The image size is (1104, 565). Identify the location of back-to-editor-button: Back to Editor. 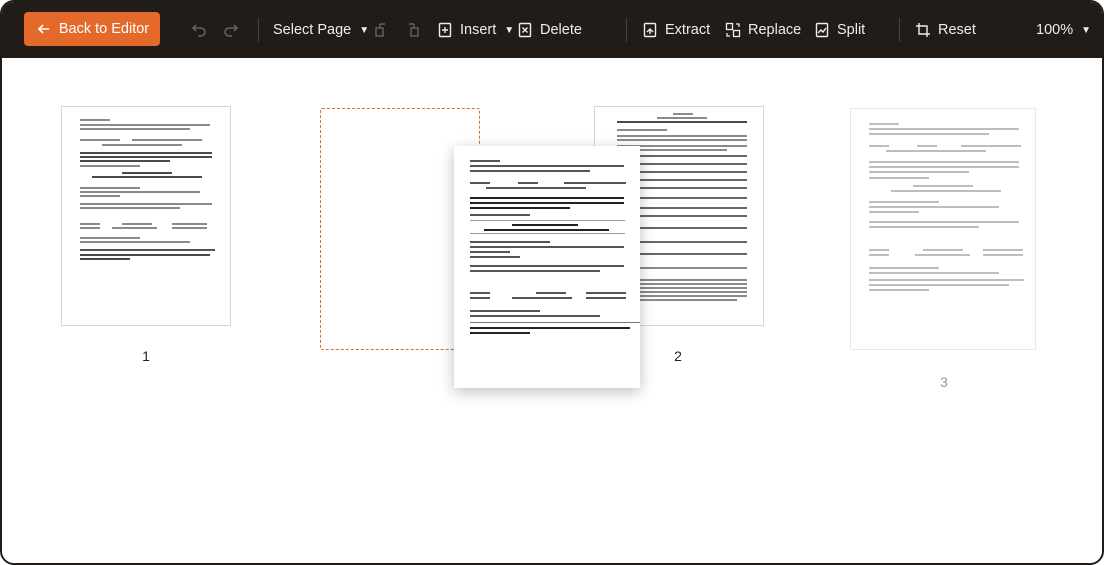
(92, 29).